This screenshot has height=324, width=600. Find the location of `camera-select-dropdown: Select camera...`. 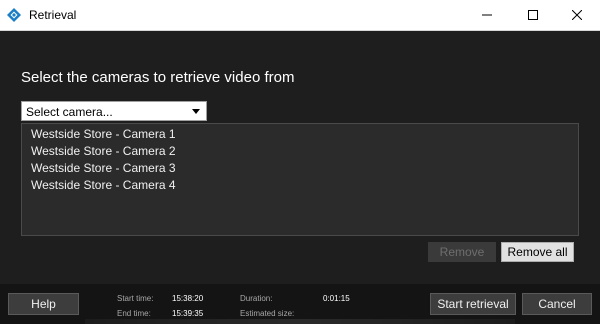

camera-select-dropdown: Select camera... is located at coordinates (114, 111).